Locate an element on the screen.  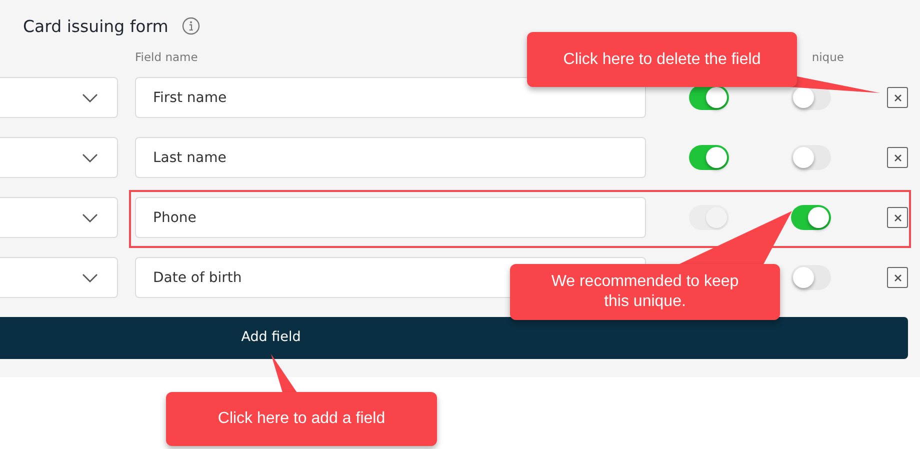
column-header: Field name is located at coordinates (166, 57).